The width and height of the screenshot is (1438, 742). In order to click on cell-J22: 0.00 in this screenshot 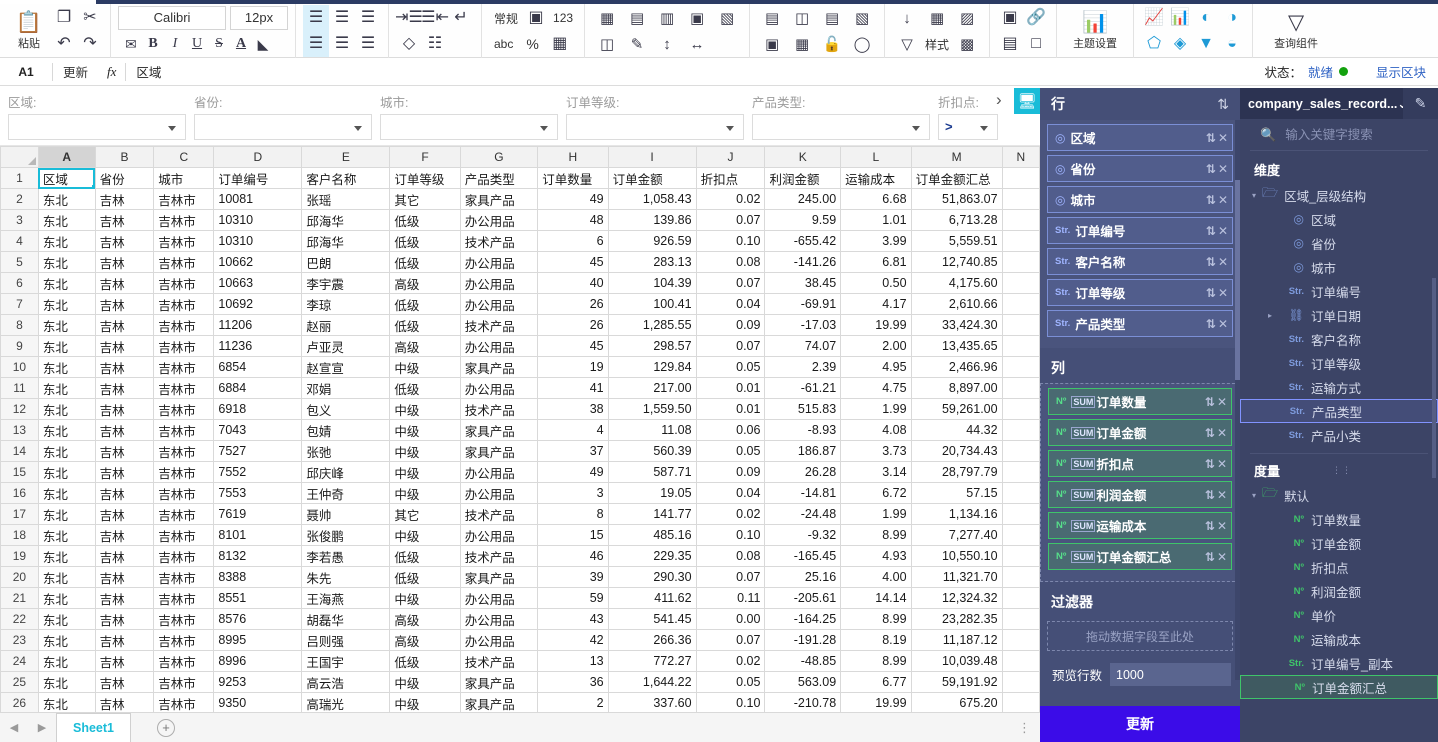, I will do `click(730, 619)`.